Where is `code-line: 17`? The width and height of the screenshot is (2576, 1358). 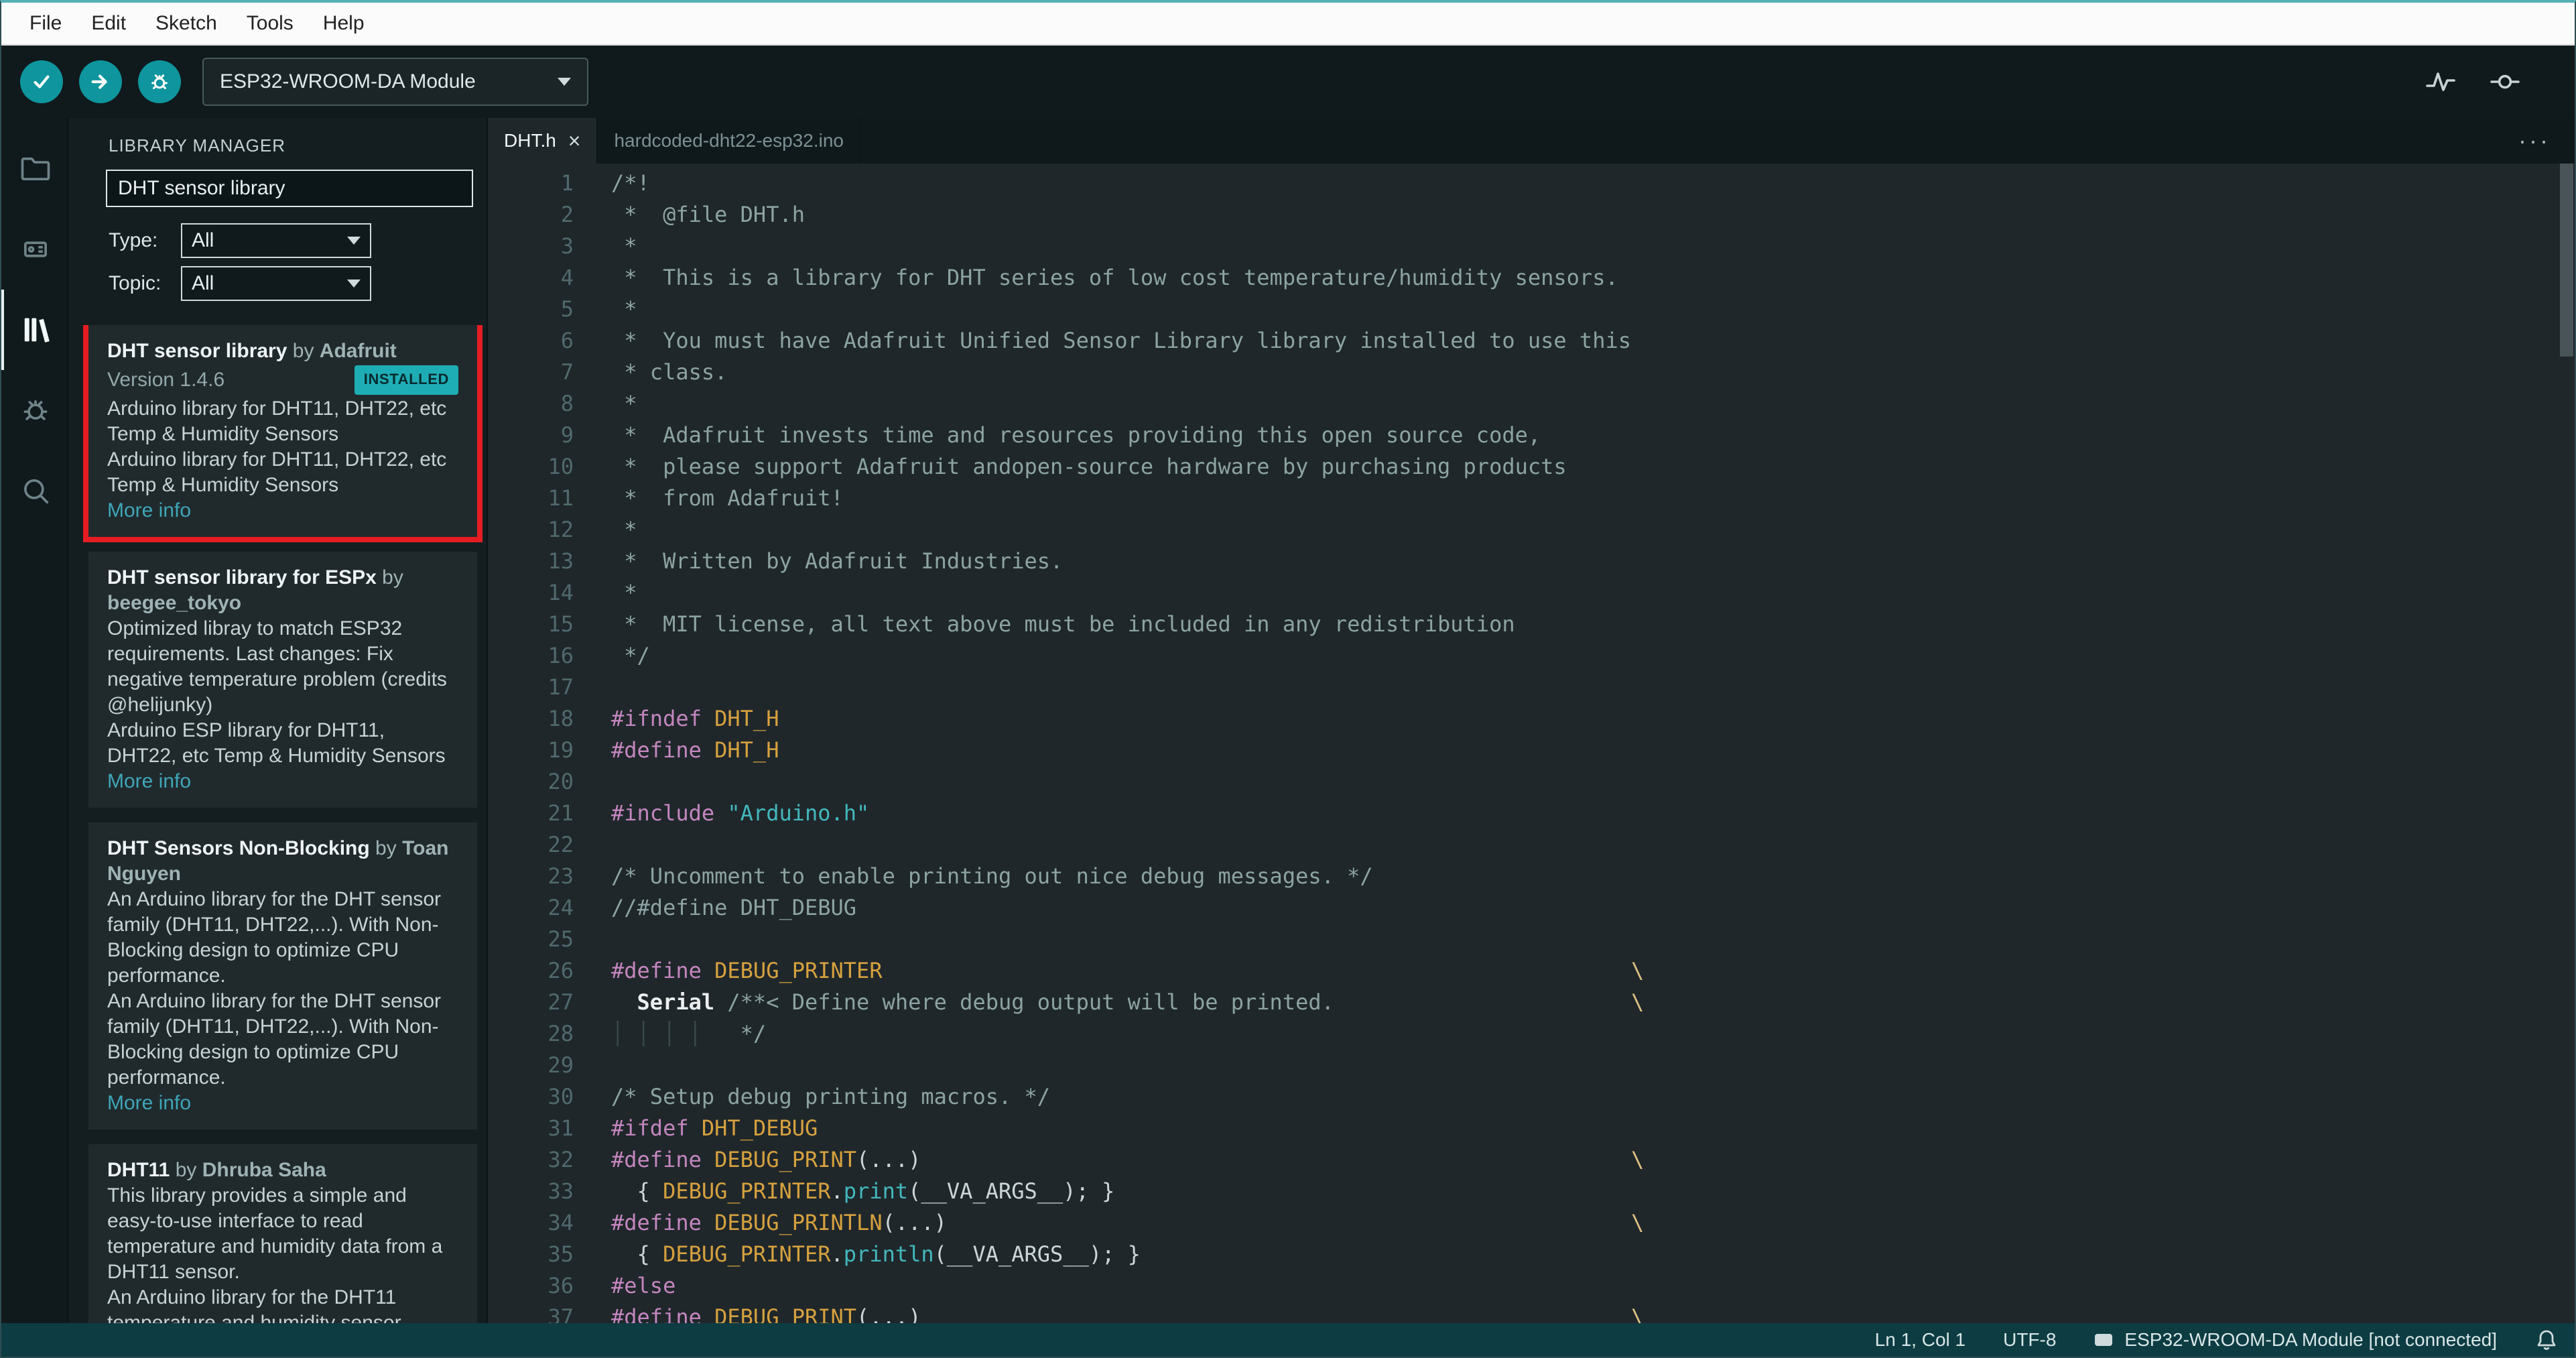 code-line: 17 is located at coordinates (1531, 687).